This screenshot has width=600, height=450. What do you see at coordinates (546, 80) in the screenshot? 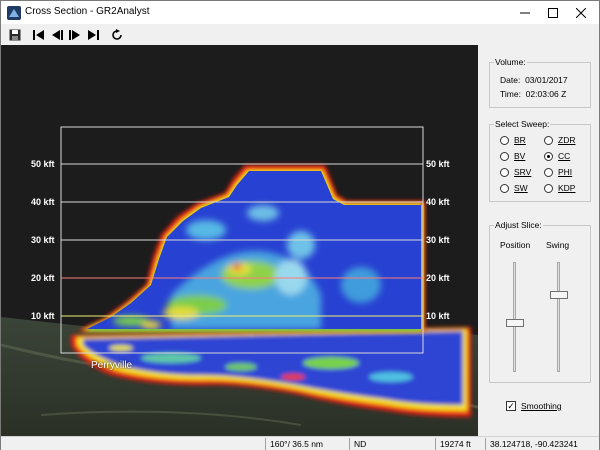
I see `date-value: 03/01/2017` at bounding box center [546, 80].